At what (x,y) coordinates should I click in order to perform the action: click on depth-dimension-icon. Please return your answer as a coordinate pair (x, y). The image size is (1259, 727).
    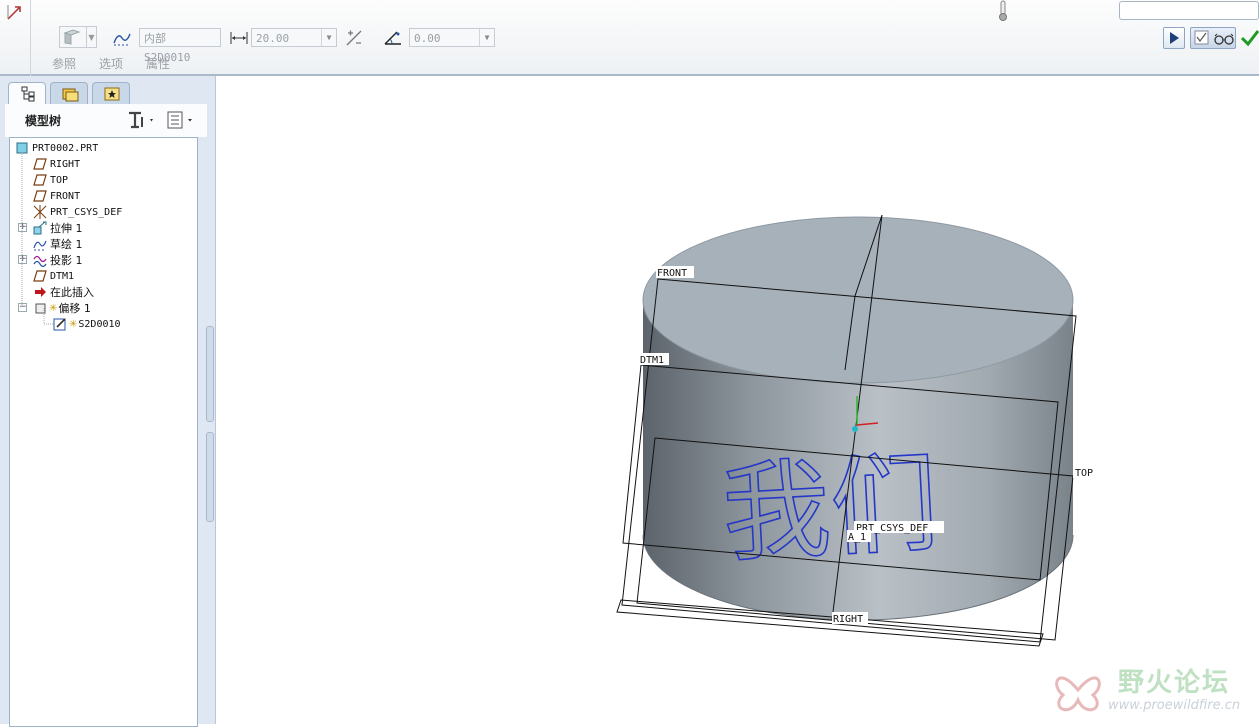
    Looking at the image, I should click on (239, 38).